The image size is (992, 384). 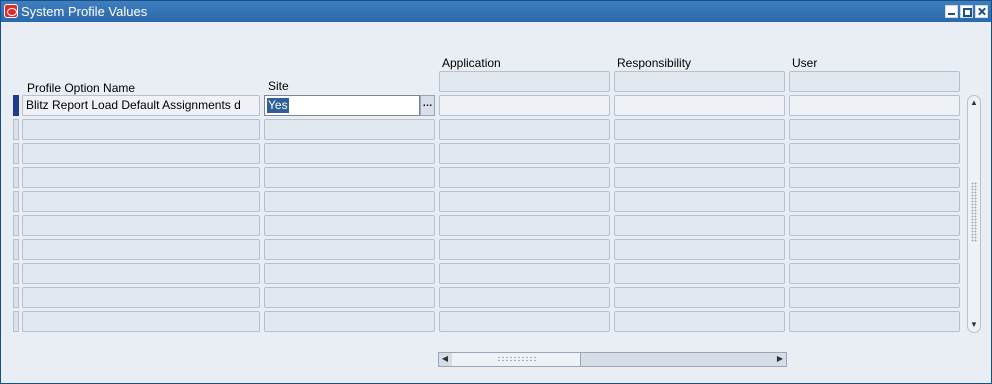 What do you see at coordinates (780, 359) in the screenshot?
I see `scroll-right-icon: ▶` at bounding box center [780, 359].